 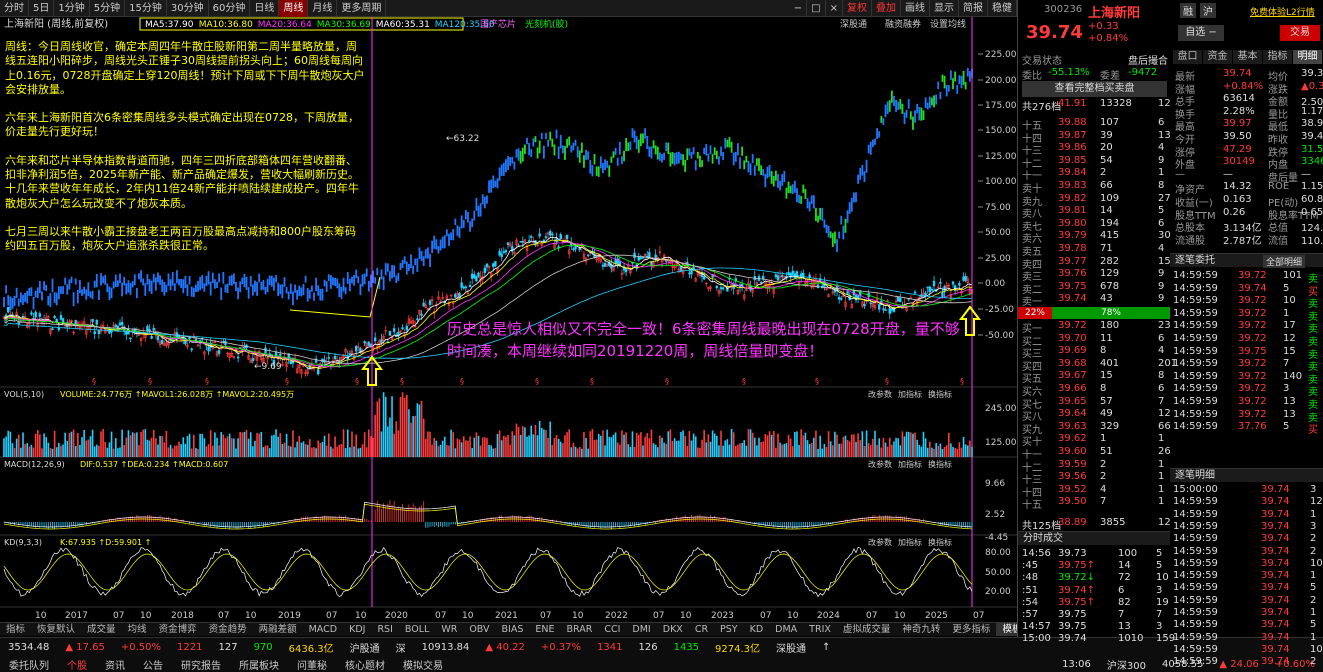 What do you see at coordinates (799, 8) in the screenshot?
I see `window-btn-0: −` at bounding box center [799, 8].